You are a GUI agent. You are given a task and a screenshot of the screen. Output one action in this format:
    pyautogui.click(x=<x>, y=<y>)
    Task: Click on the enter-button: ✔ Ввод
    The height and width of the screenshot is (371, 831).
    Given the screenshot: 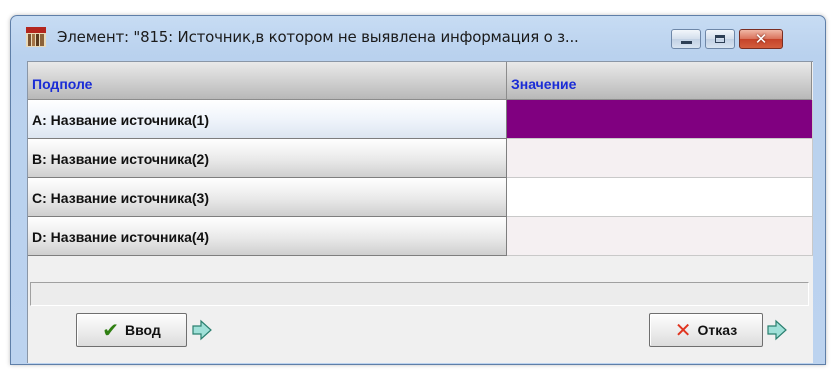 What is the action you would take?
    pyautogui.click(x=131, y=330)
    